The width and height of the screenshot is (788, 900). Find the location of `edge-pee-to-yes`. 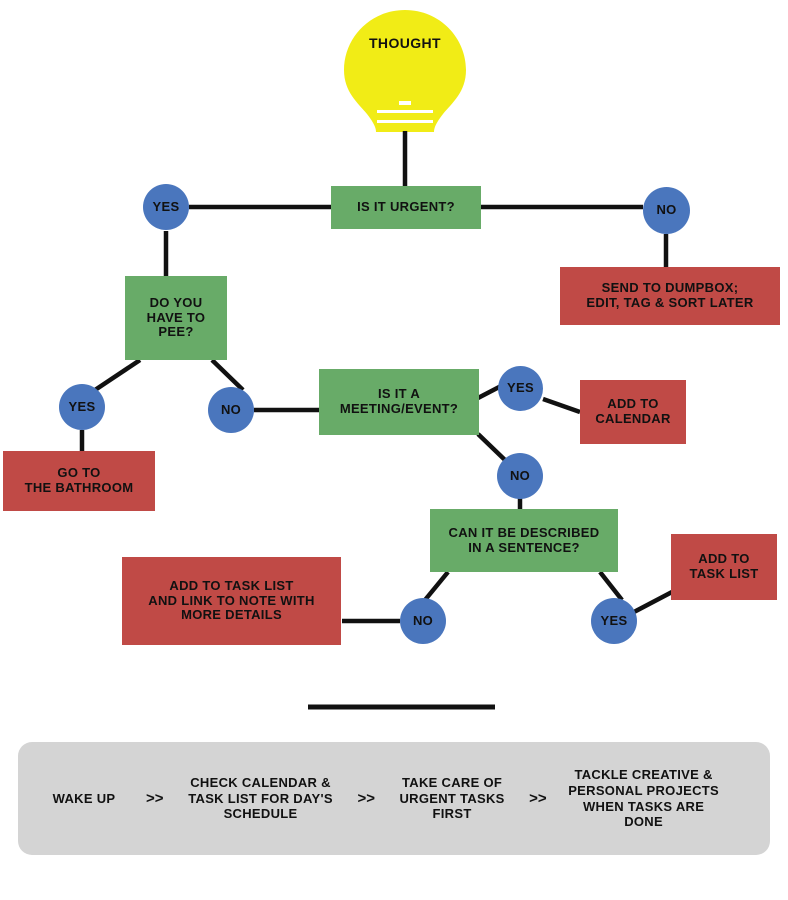

edge-pee-to-yes is located at coordinates (117, 375).